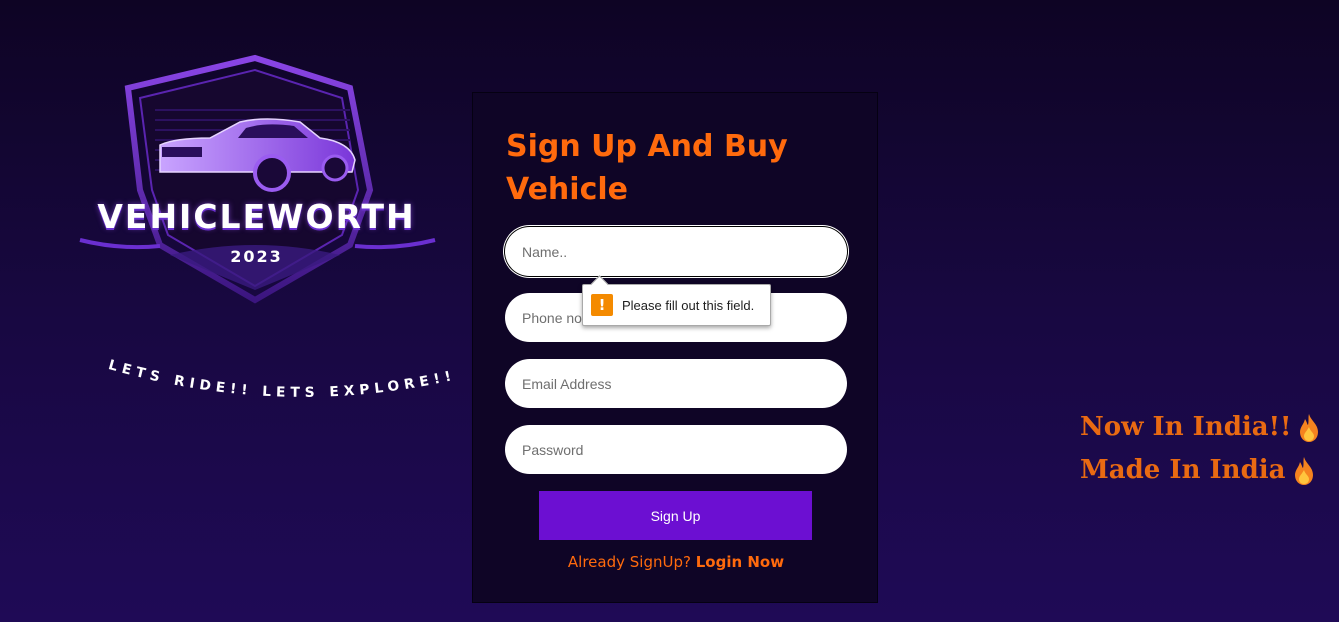  I want to click on promo-block: Now In India!! Made In India, so click(1205, 449).